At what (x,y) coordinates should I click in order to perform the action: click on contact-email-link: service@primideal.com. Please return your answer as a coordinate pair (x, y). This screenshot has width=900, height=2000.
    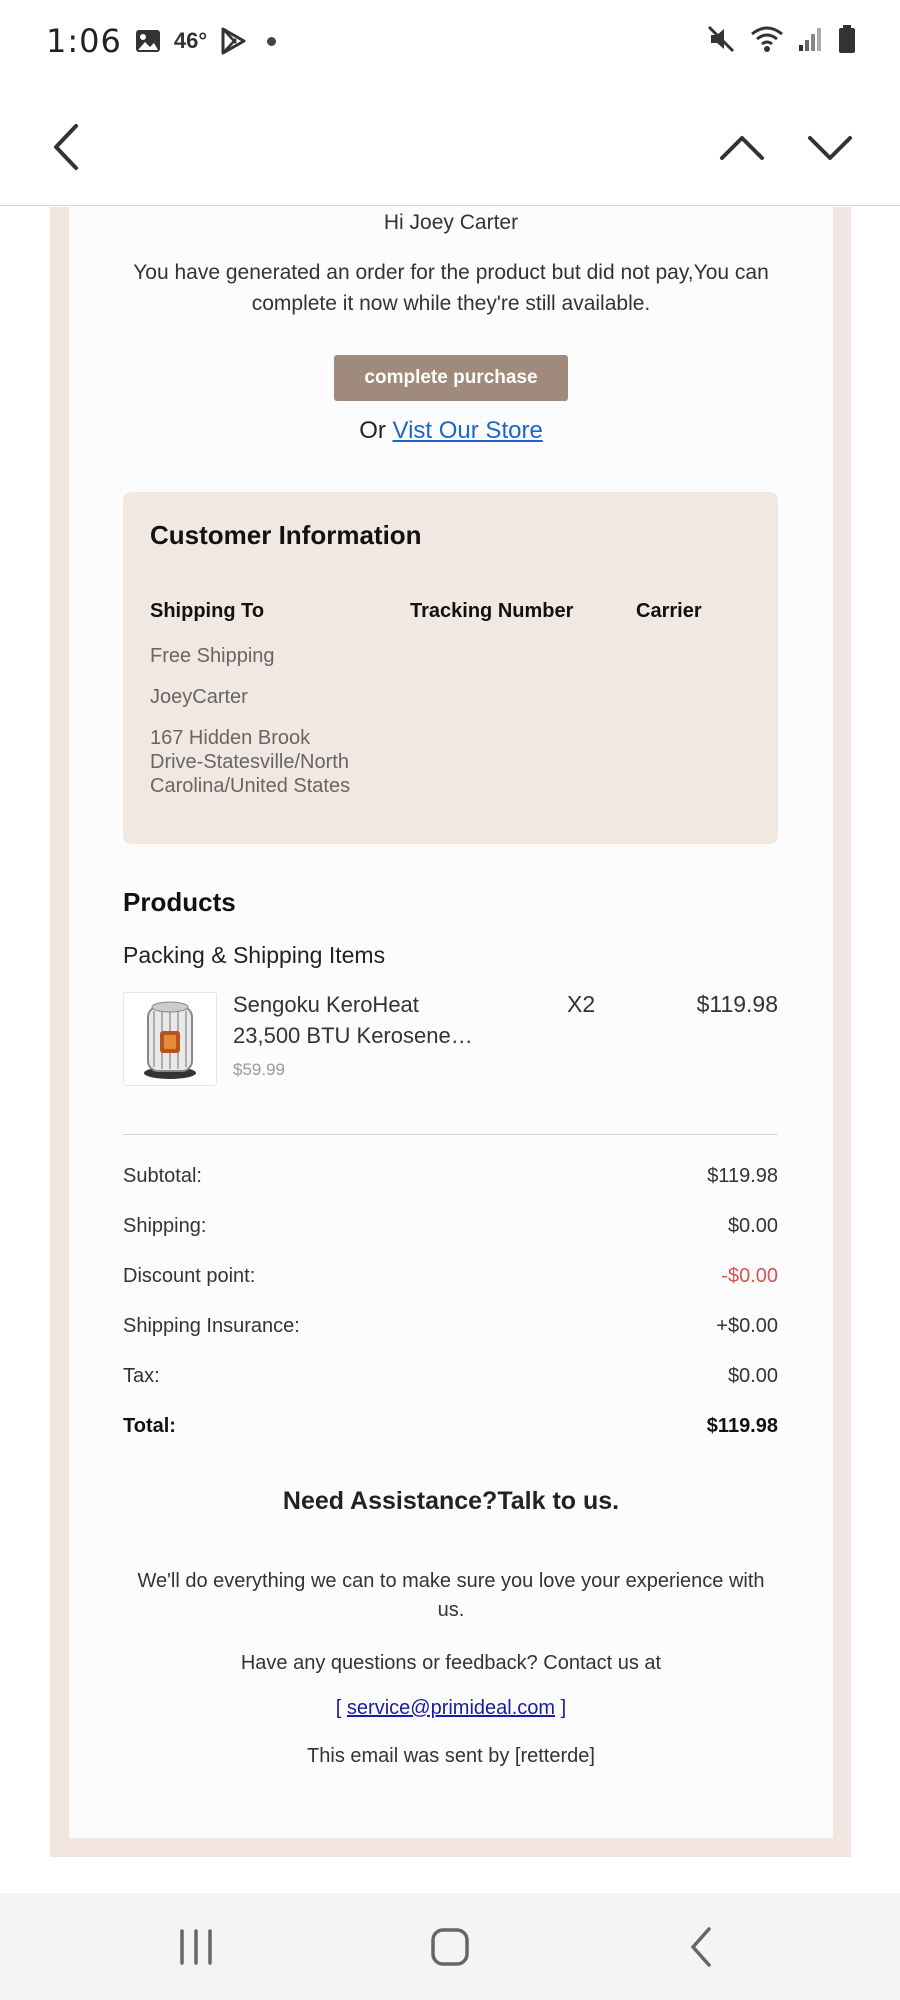
    Looking at the image, I should click on (451, 1708).